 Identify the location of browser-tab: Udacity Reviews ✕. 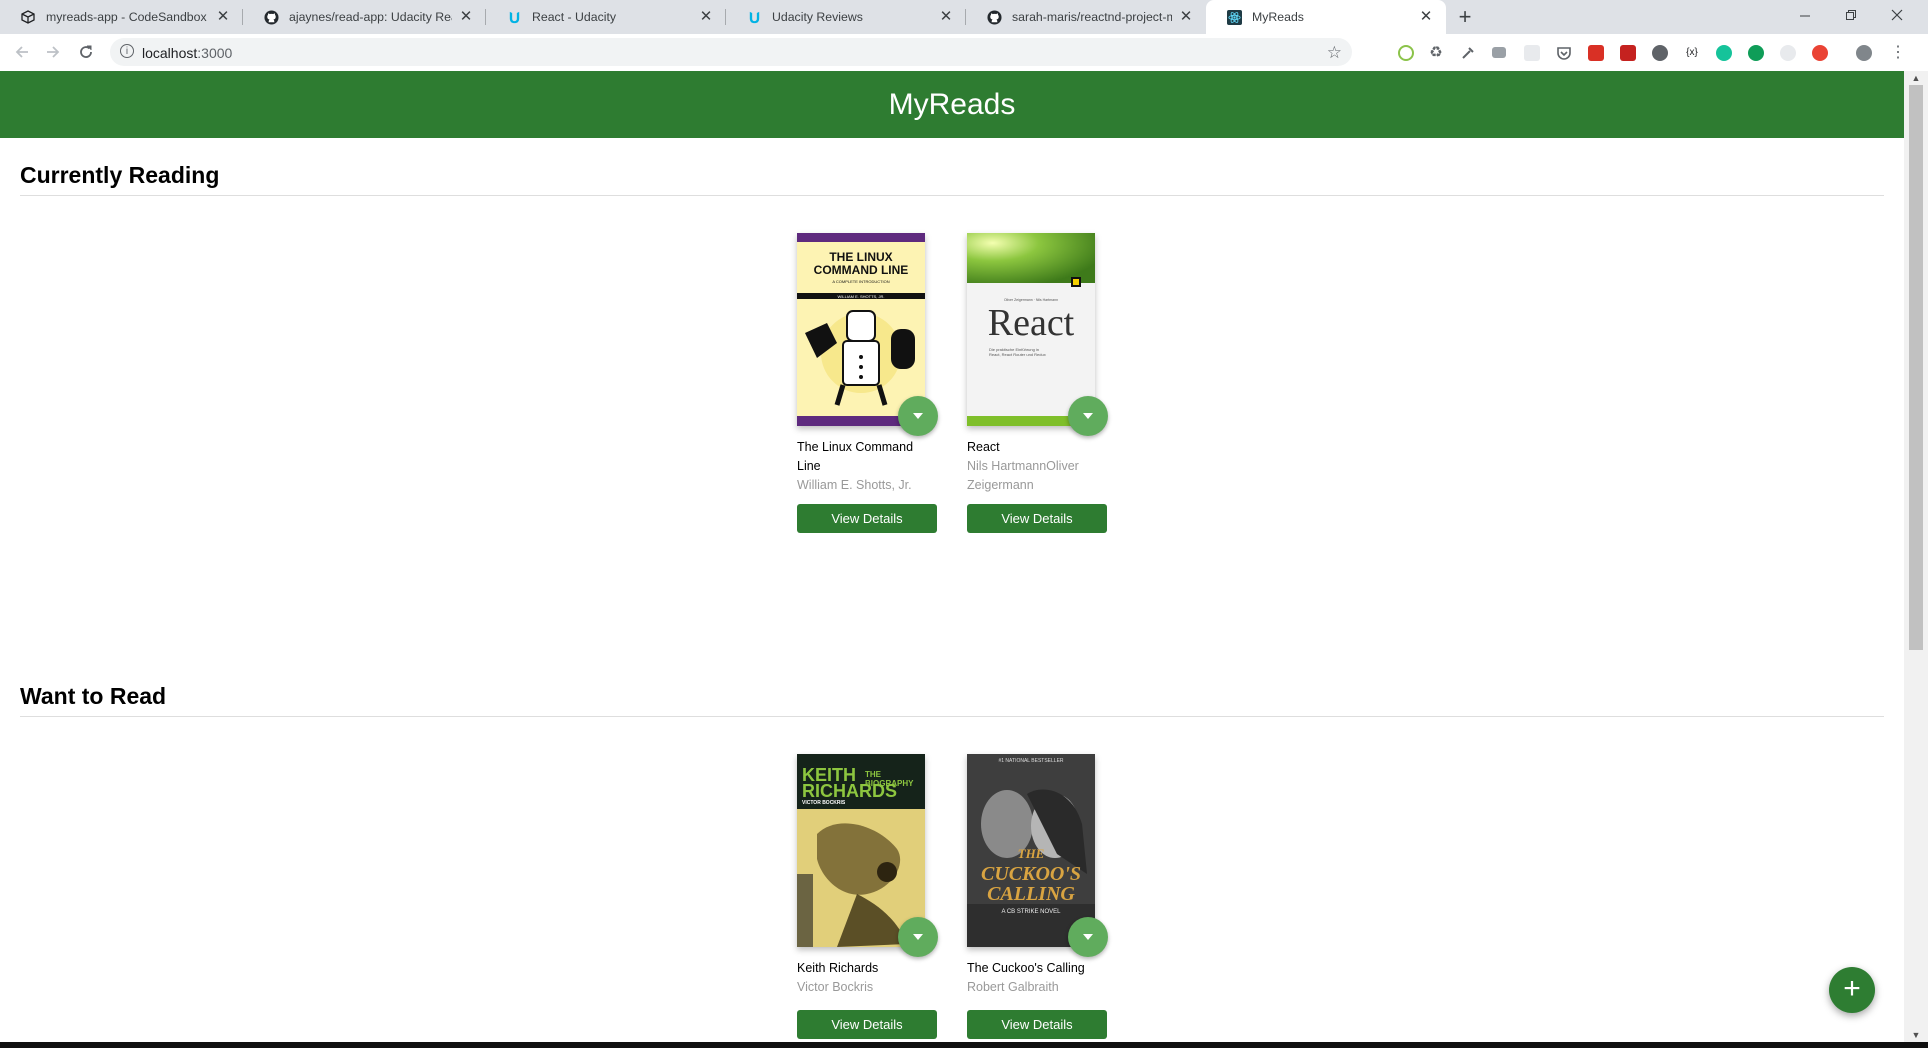
(846, 17).